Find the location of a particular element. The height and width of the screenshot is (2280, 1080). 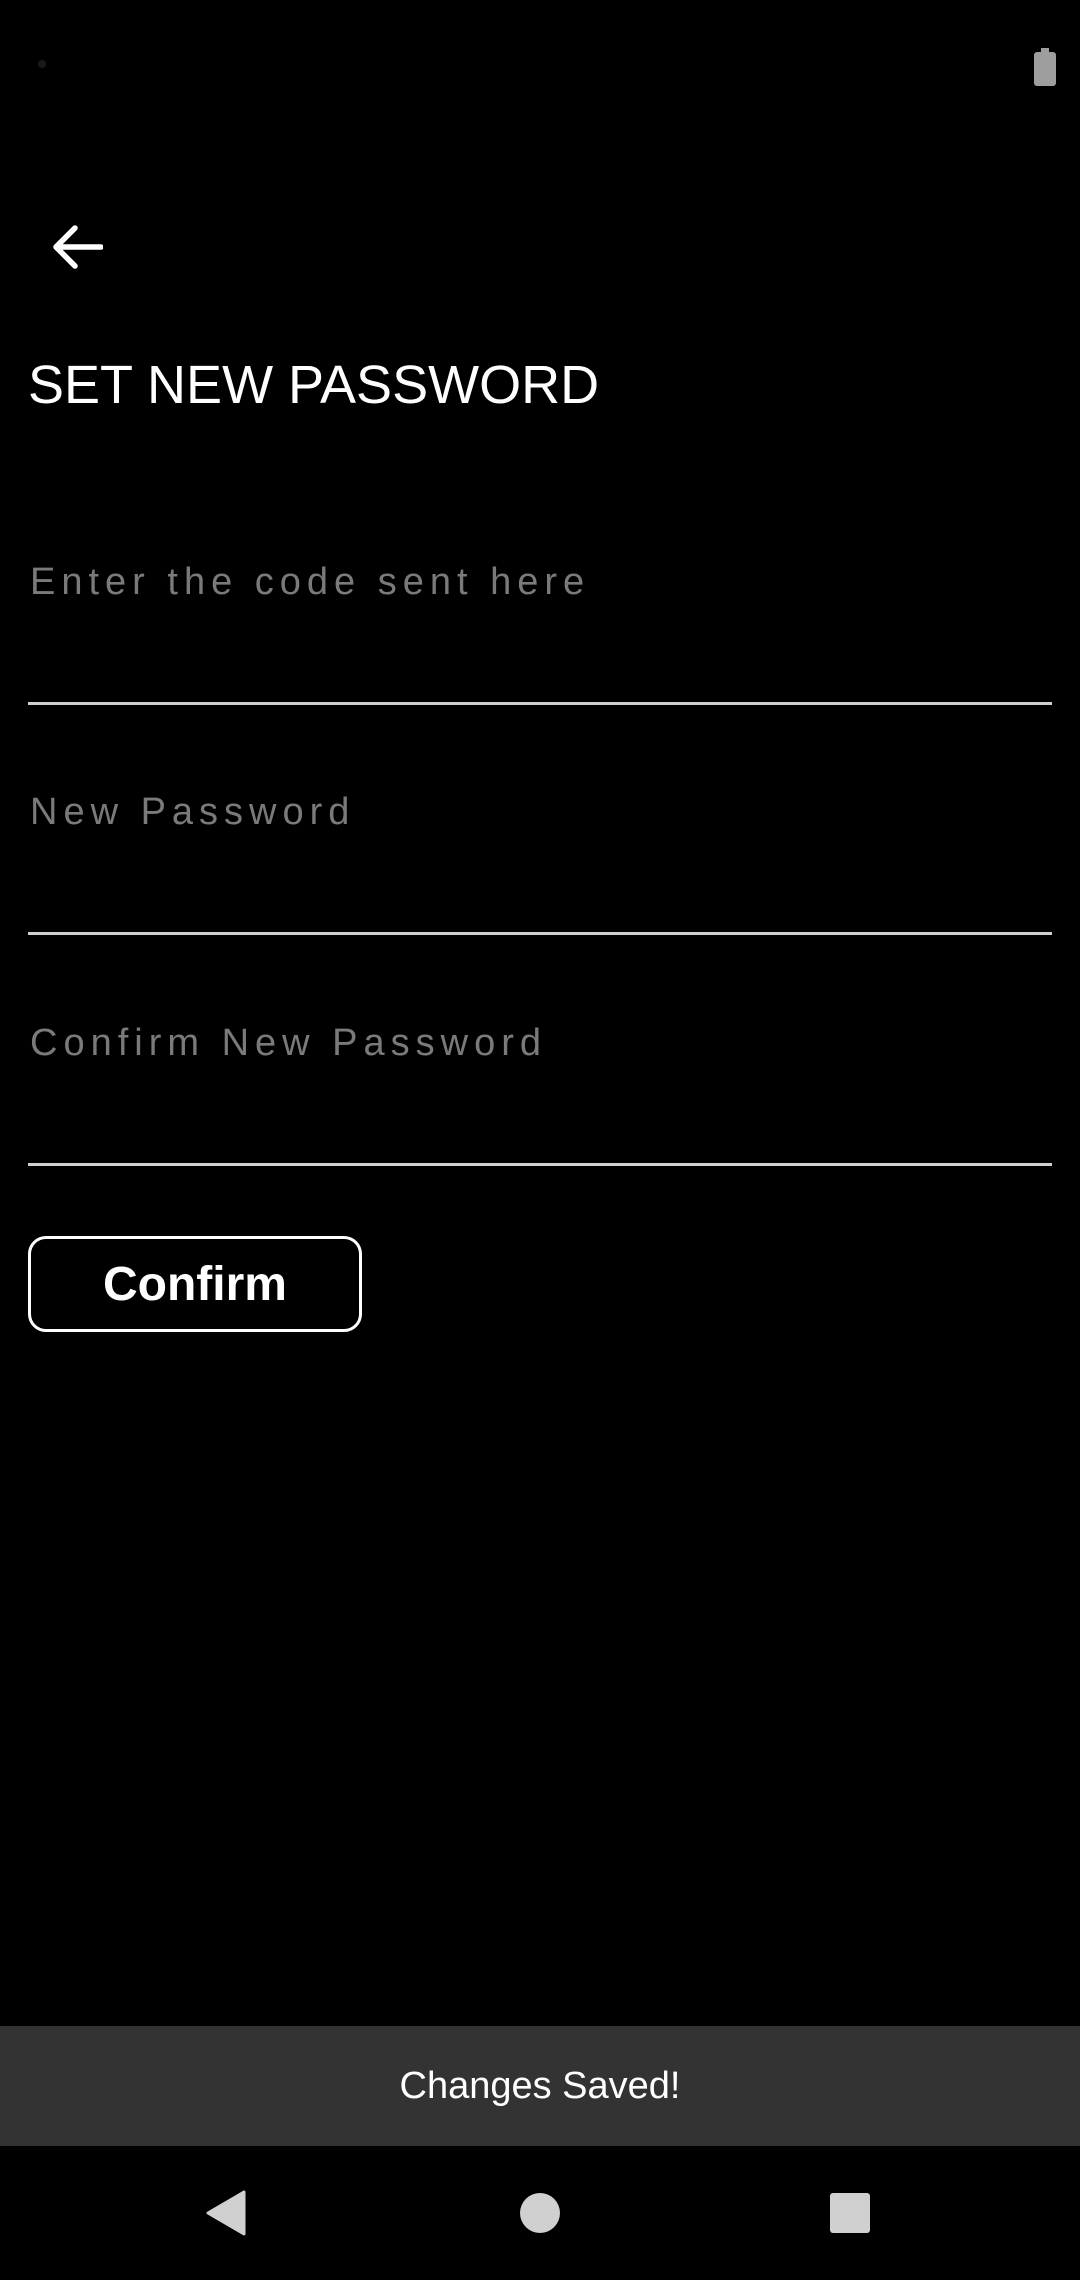

code-field-container is located at coordinates (540, 618).